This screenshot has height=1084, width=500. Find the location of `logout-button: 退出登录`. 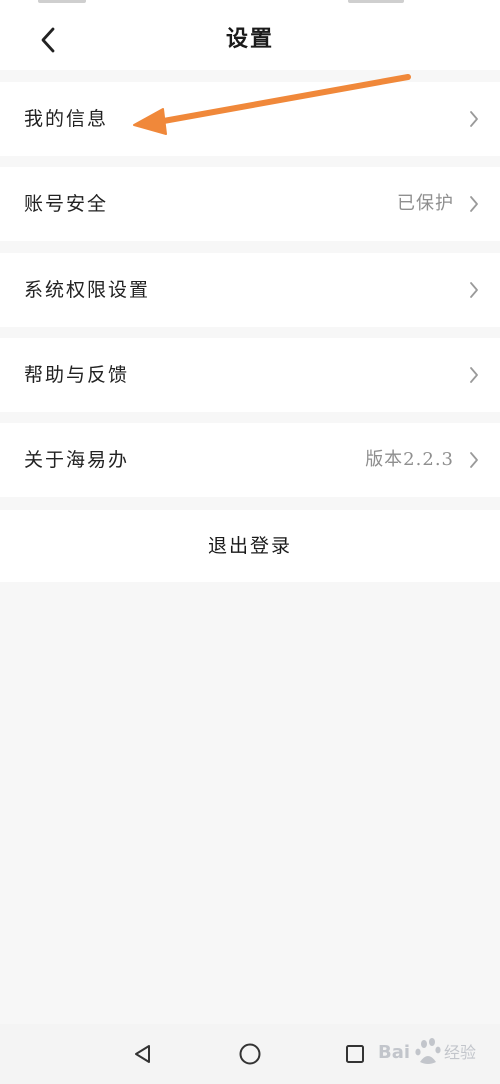

logout-button: 退出登录 is located at coordinates (250, 546).